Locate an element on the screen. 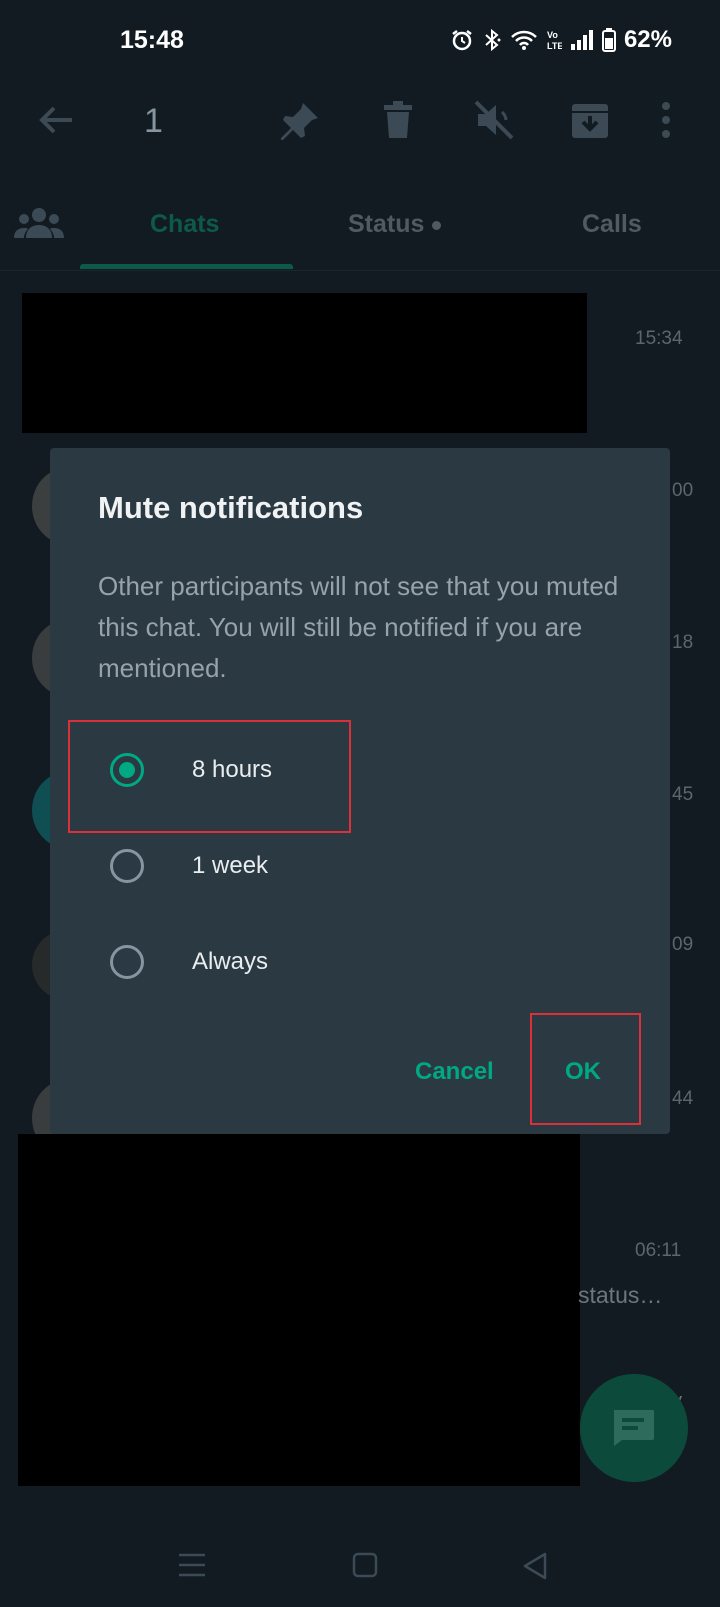  chat-time: 00 is located at coordinates (683, 490).